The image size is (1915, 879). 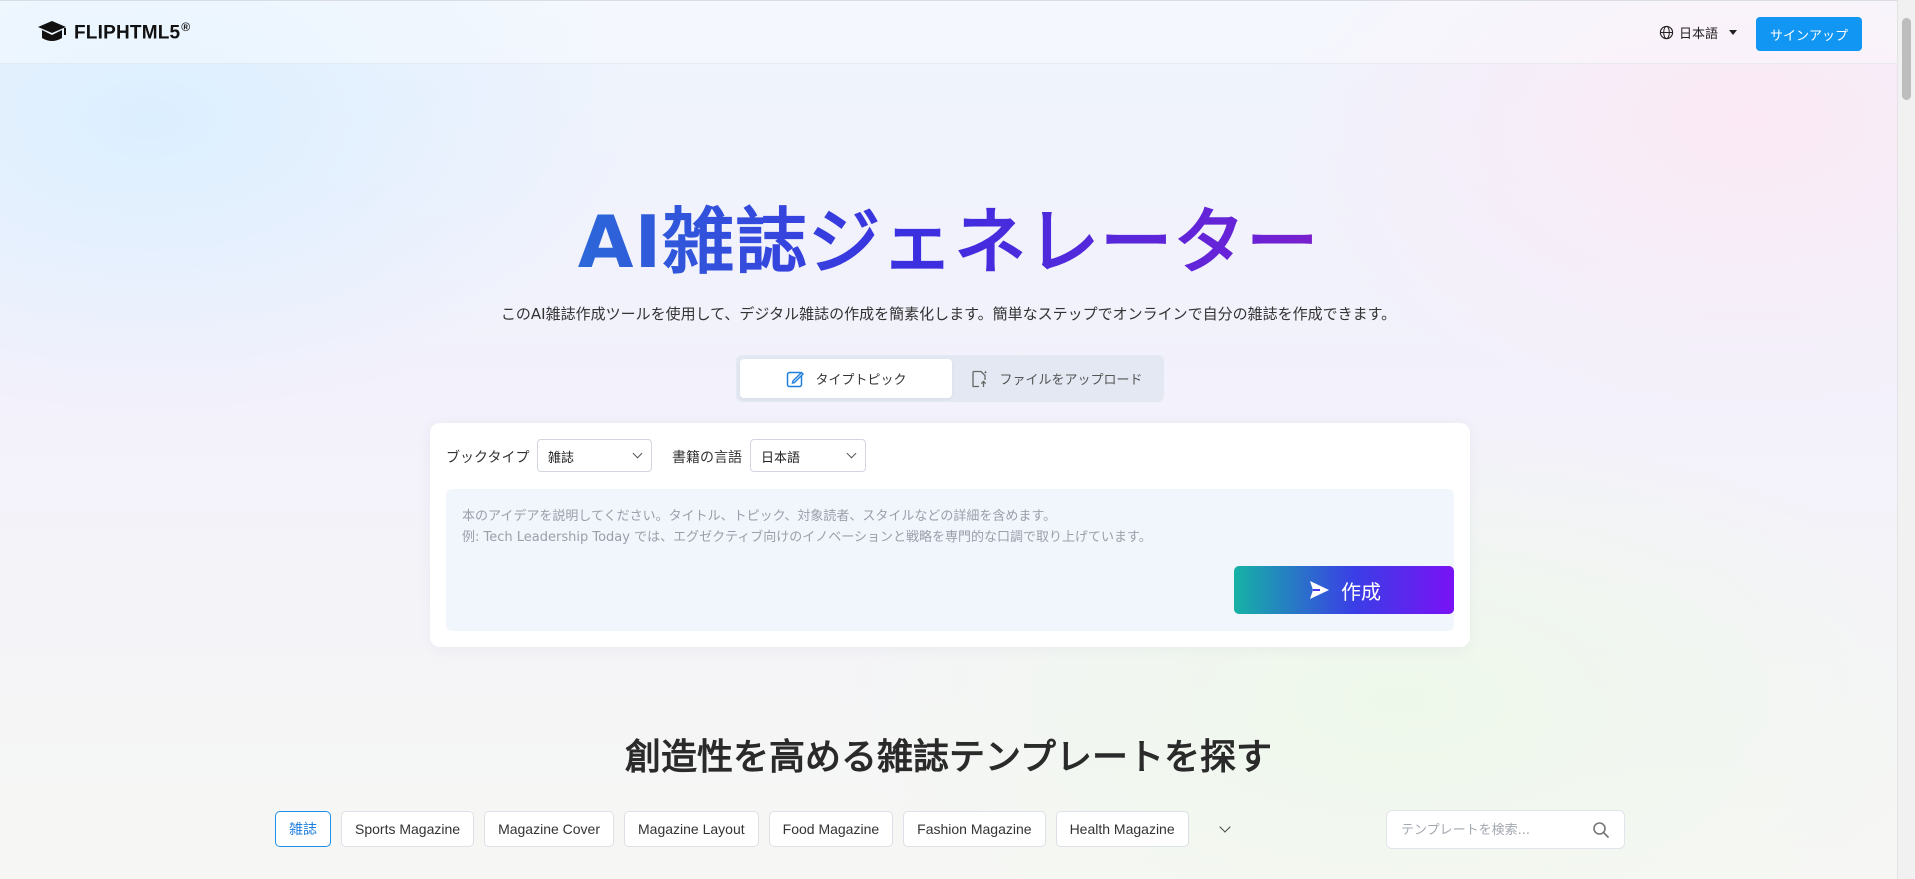 What do you see at coordinates (186, 26) in the screenshot?
I see `brand-registered-mark: ®` at bounding box center [186, 26].